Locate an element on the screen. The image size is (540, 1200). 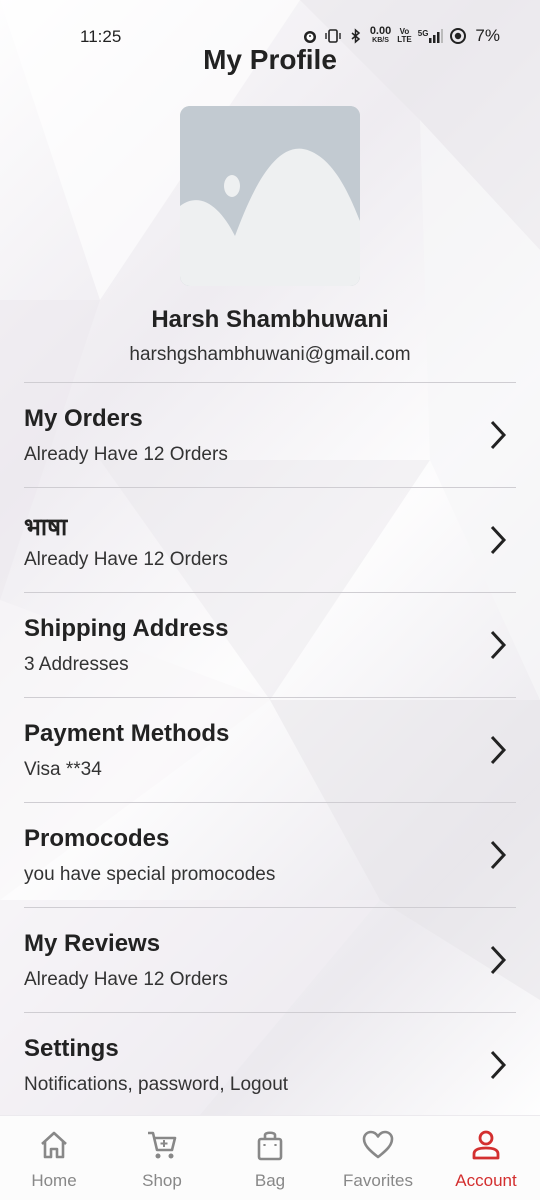
home-icon is located at coordinates (54, 1145).